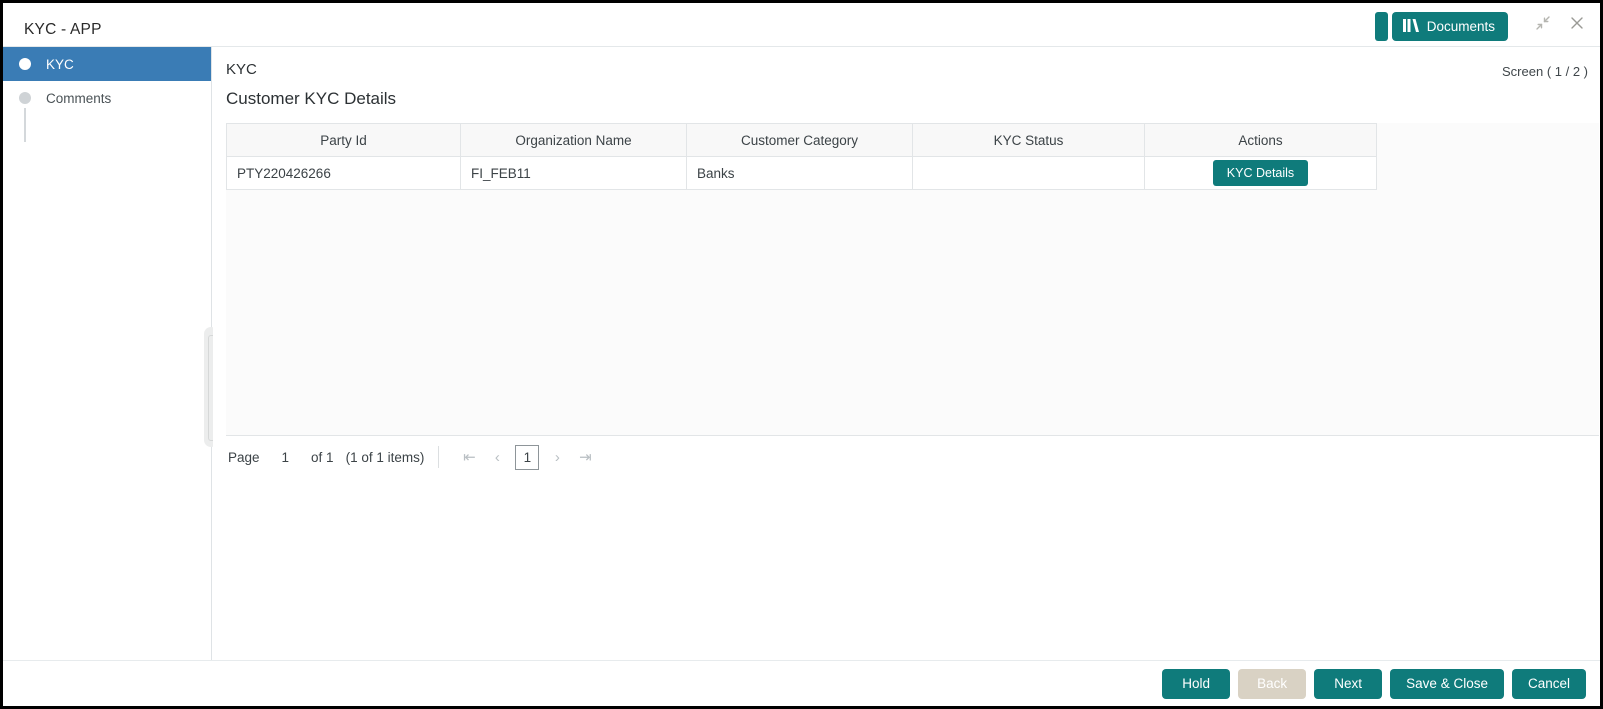  Describe the element at coordinates (343, 173) in the screenshot. I see `cell-party-id: PTY220426266` at that location.